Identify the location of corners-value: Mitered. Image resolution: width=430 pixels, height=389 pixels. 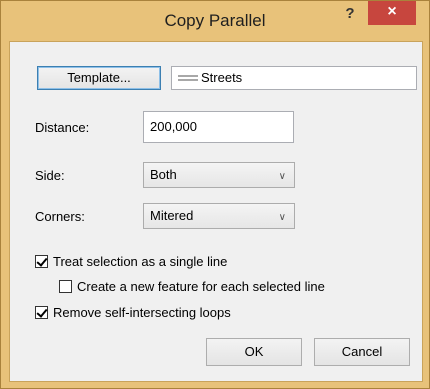
(172, 215).